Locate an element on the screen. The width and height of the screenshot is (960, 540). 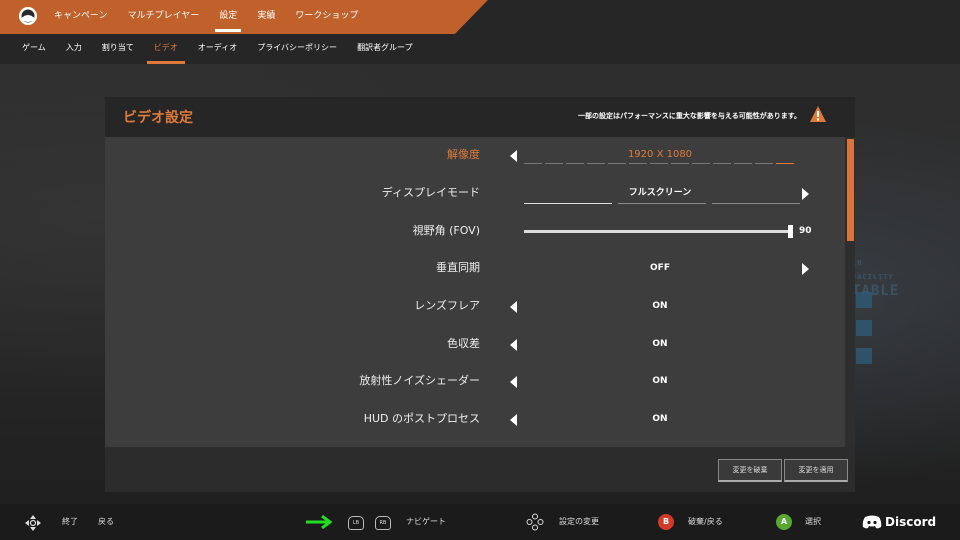
noise-shader-value: ON is located at coordinates (660, 381).